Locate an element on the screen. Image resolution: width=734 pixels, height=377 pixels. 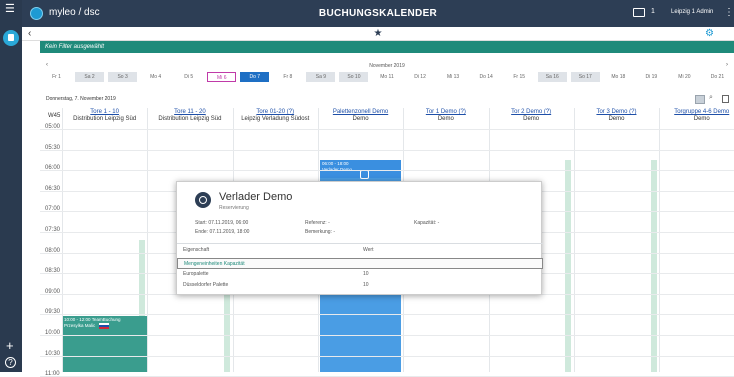
column-header: Palettenzonell Demo Demo is located at coordinates (360, 119).